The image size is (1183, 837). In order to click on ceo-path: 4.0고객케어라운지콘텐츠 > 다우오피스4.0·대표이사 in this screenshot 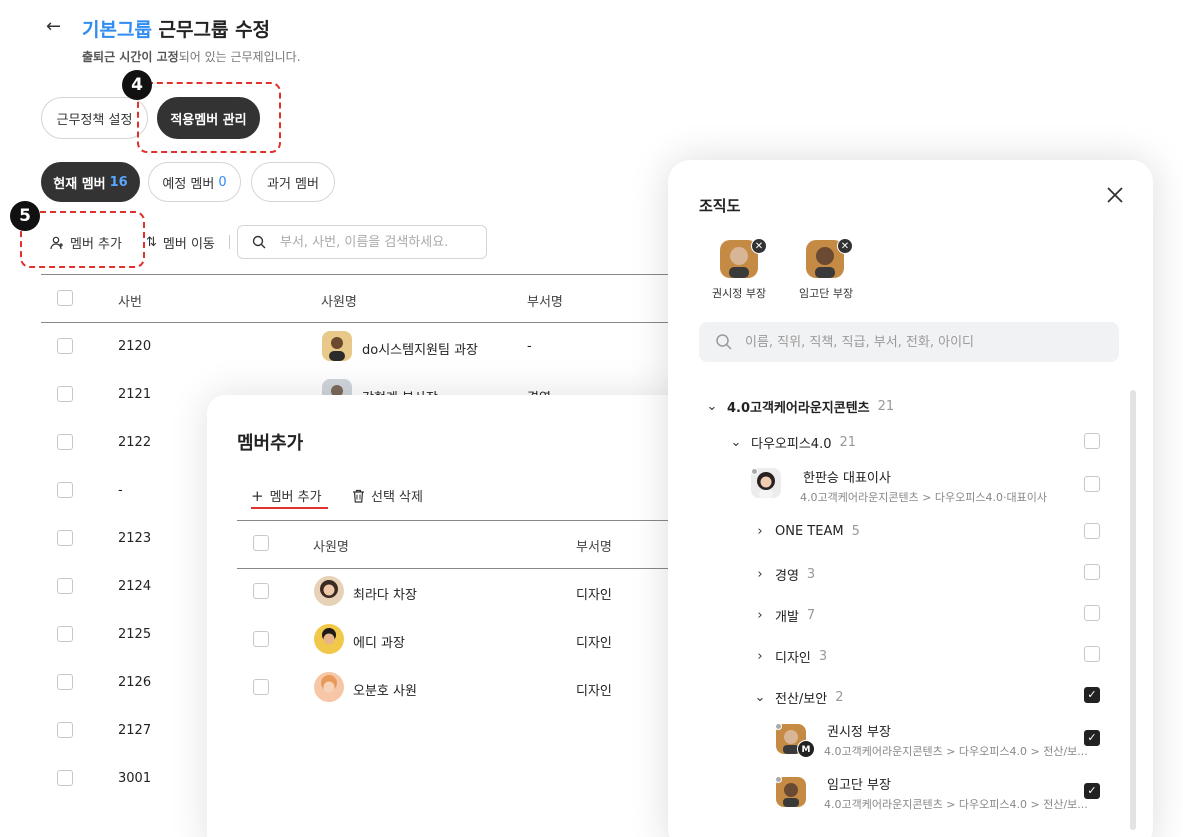, I will do `click(923, 497)`.